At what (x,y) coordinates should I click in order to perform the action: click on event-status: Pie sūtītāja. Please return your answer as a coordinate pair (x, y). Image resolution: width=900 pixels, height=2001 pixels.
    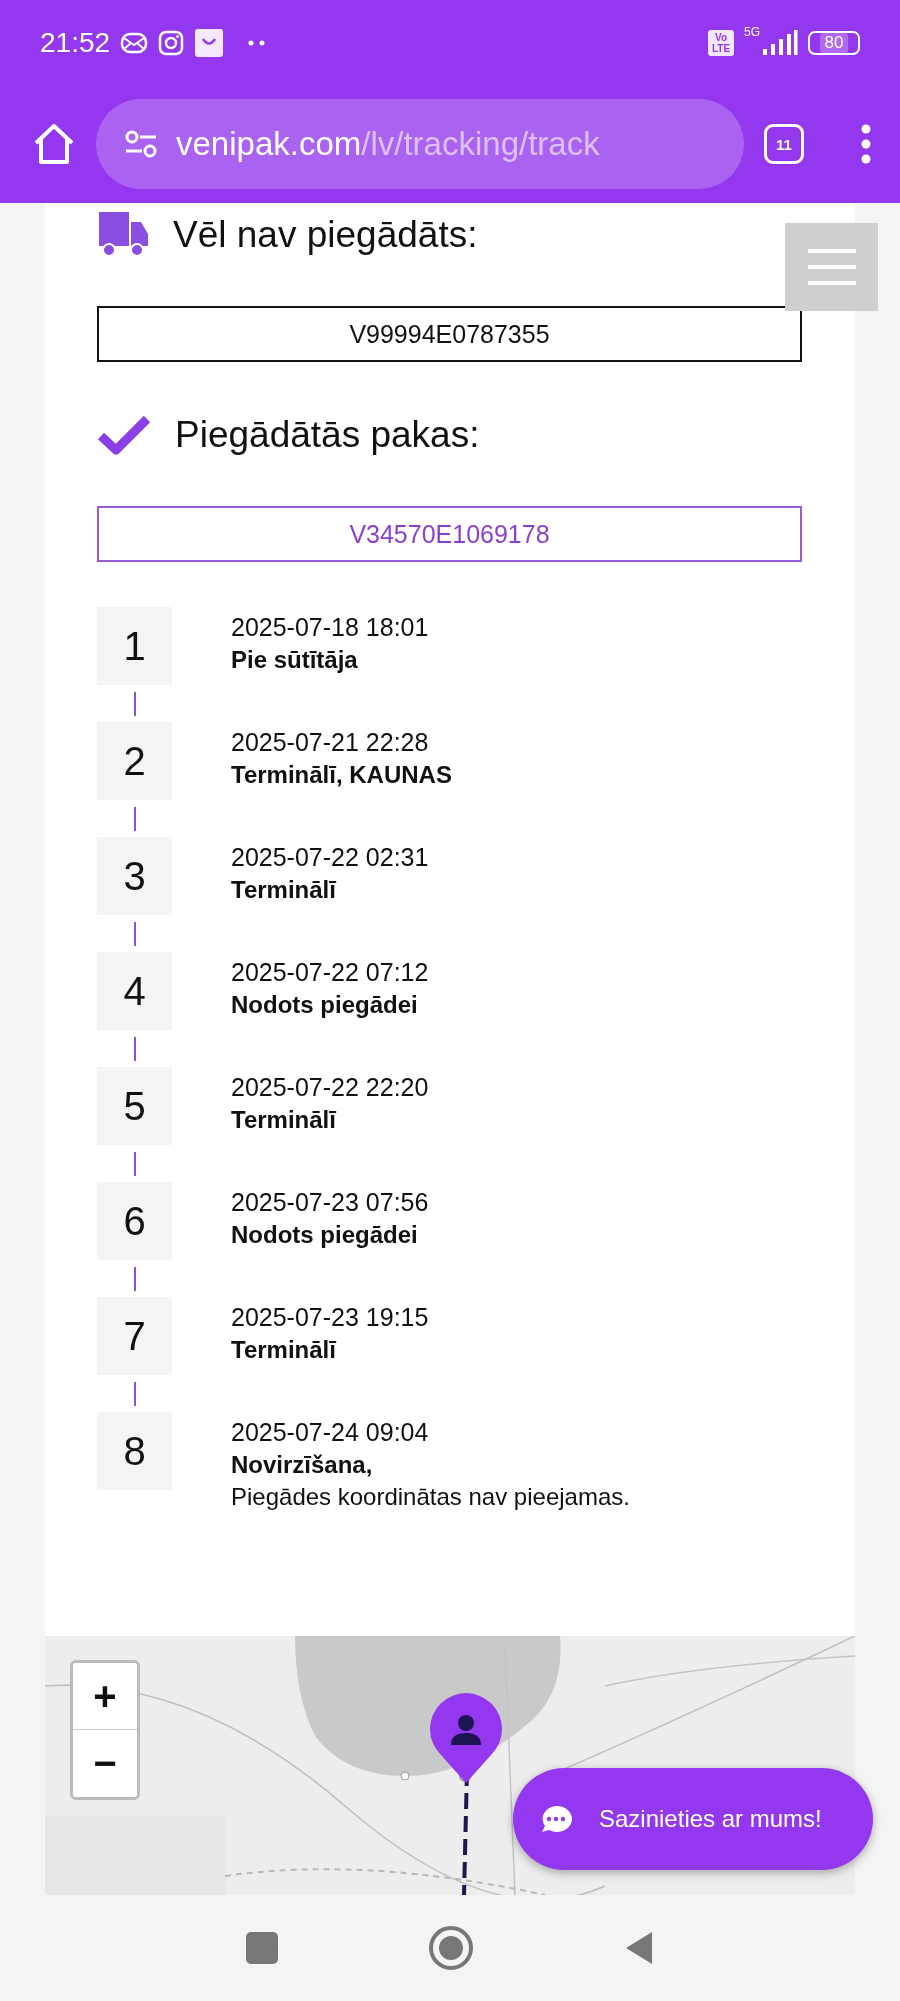
    Looking at the image, I should click on (295, 660).